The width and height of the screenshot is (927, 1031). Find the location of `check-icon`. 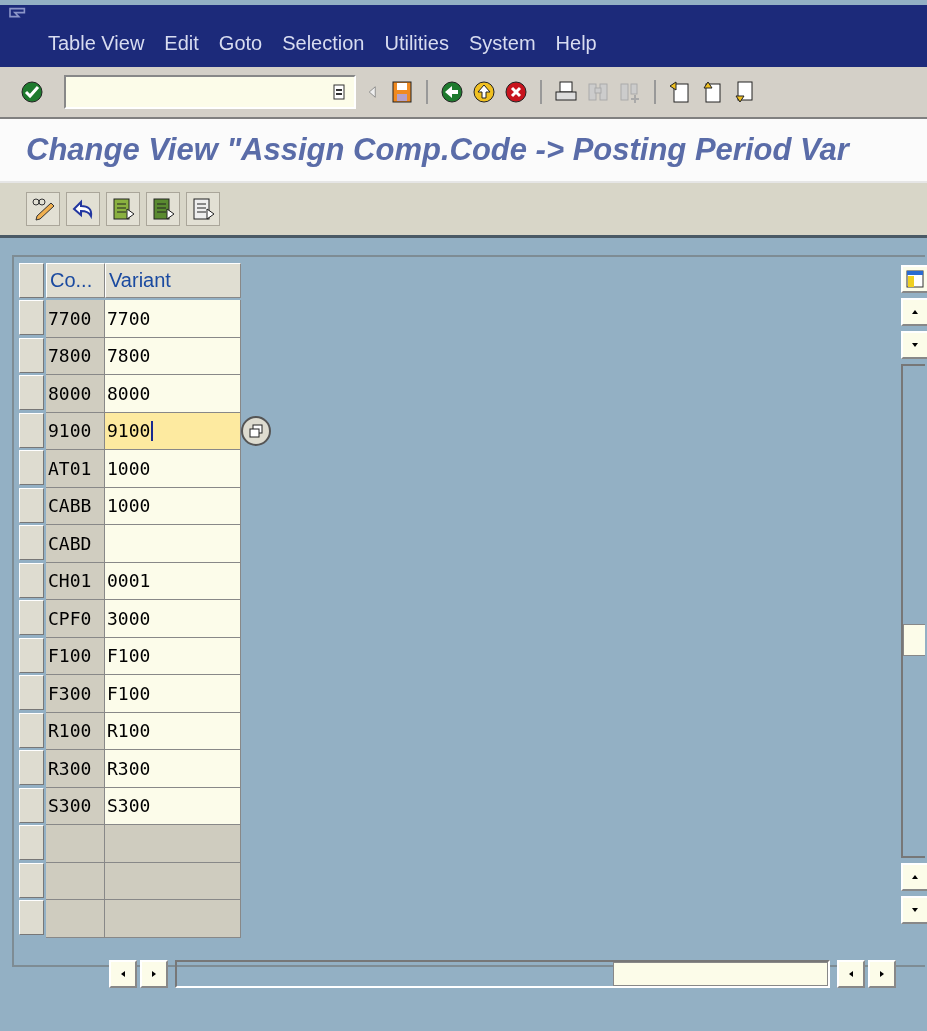

check-icon is located at coordinates (32, 92).